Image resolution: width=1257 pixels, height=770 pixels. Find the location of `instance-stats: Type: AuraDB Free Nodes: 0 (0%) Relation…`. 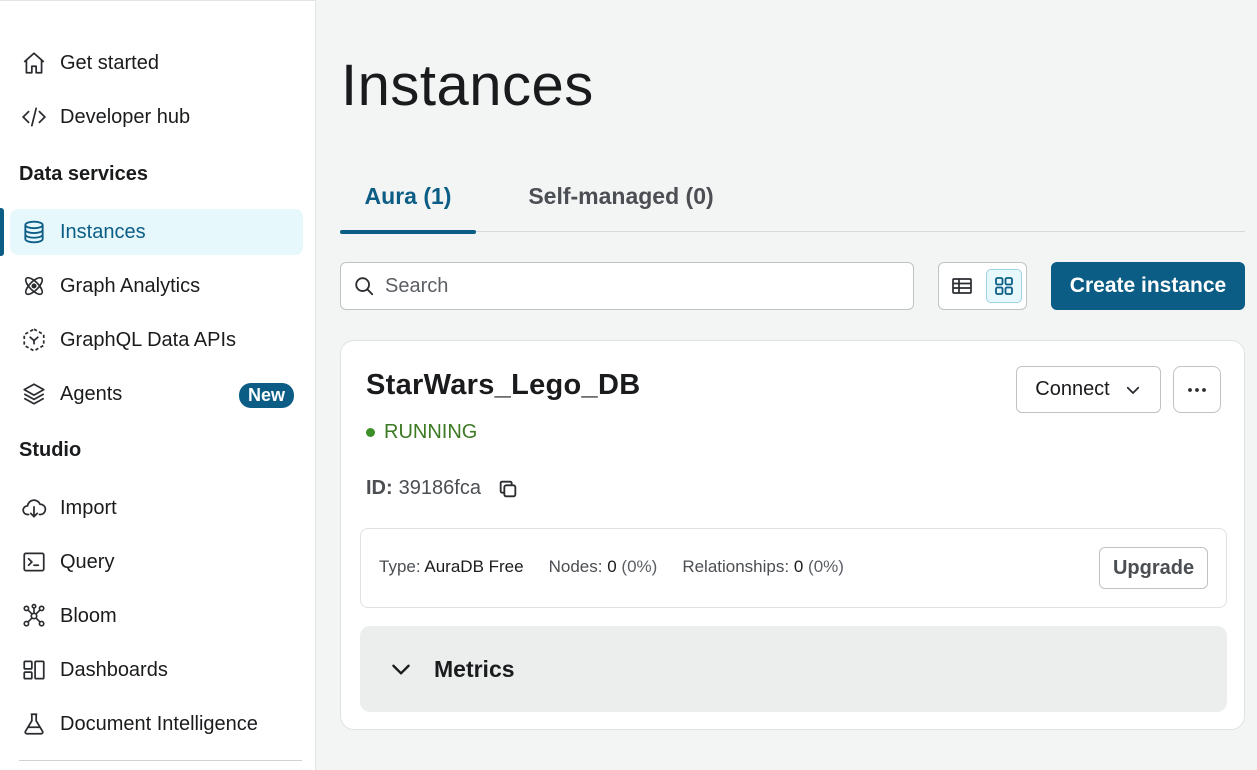

instance-stats: Type: AuraDB Free Nodes: 0 (0%) Relation… is located at coordinates (624, 567).